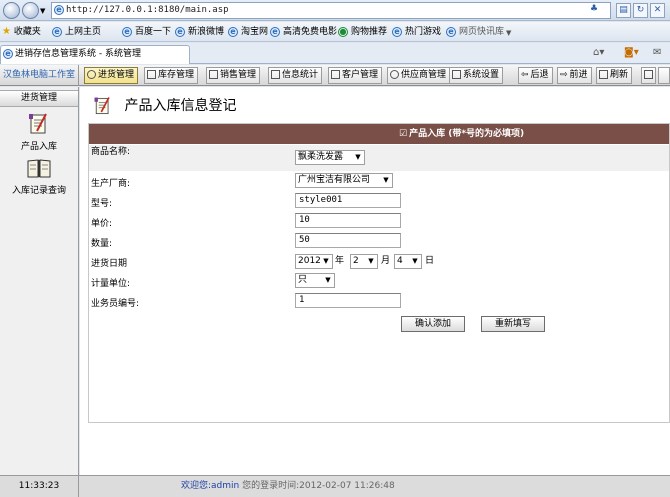  Describe the element at coordinates (42, 11) in the screenshot. I see `history-dropdown-icon: ▼` at that location.